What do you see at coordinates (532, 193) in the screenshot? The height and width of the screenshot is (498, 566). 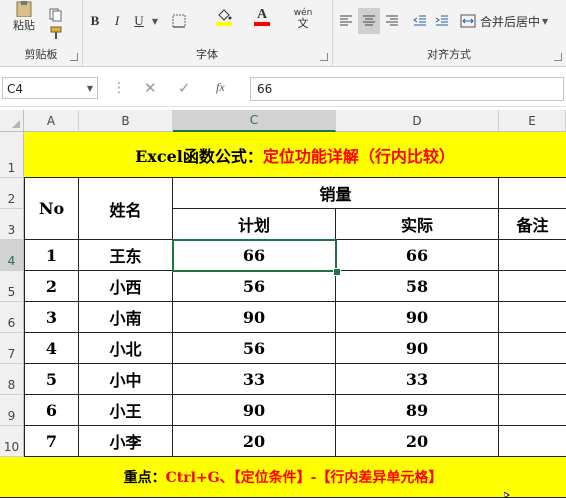 I see `header-note-top` at bounding box center [532, 193].